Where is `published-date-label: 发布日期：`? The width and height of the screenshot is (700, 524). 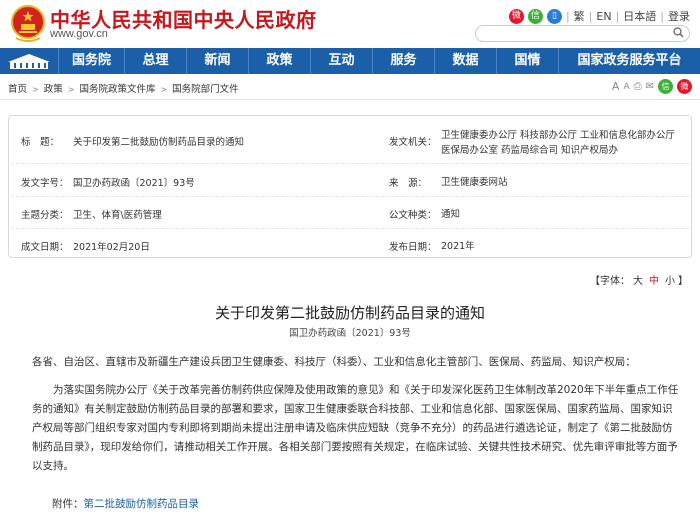 published-date-label: 发布日期： is located at coordinates (413, 247).